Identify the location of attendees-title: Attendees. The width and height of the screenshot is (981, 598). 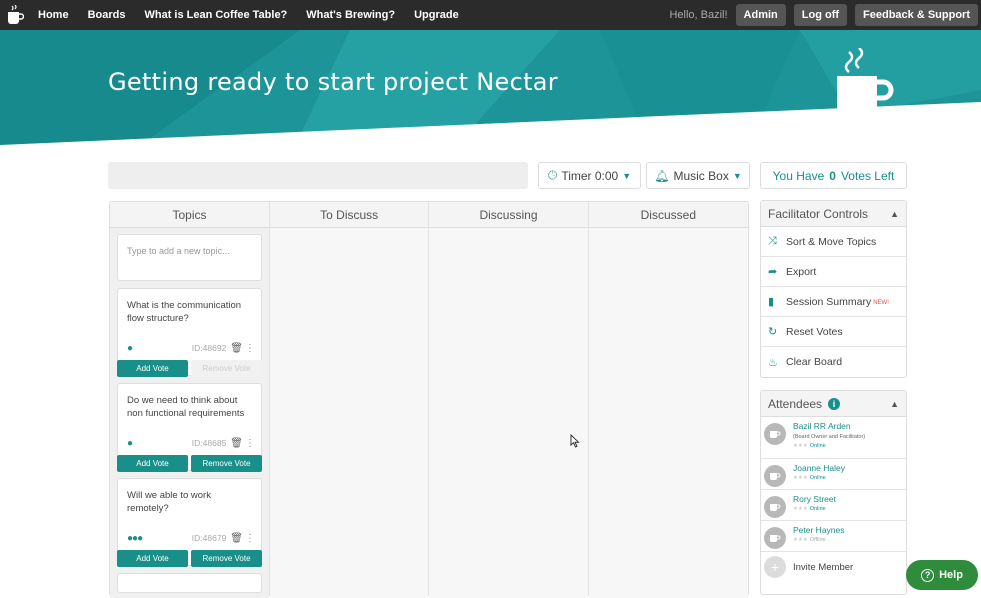
(795, 403).